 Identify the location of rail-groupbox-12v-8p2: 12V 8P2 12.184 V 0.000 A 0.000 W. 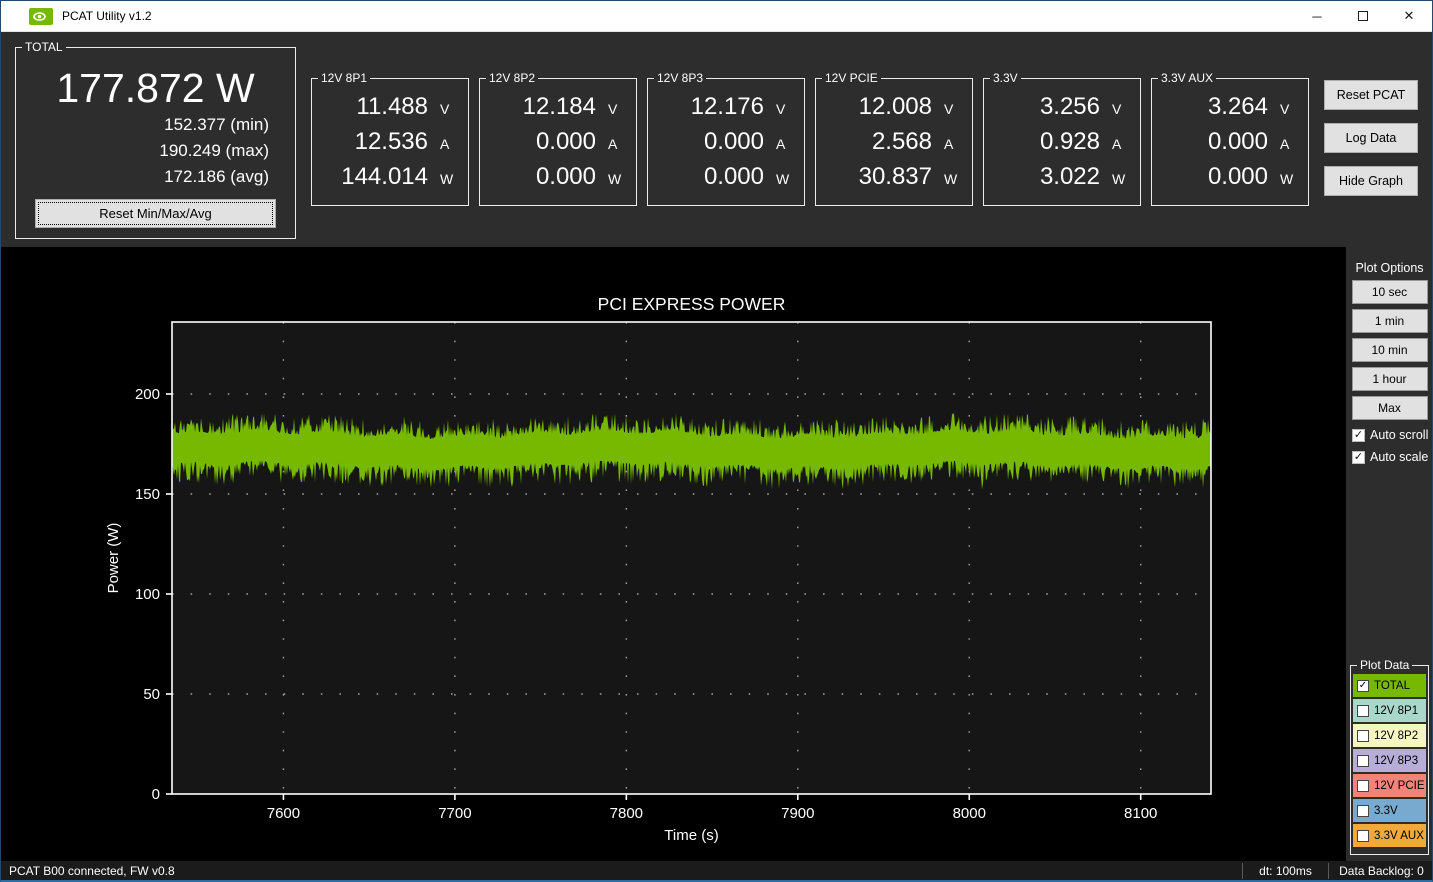
(558, 138).